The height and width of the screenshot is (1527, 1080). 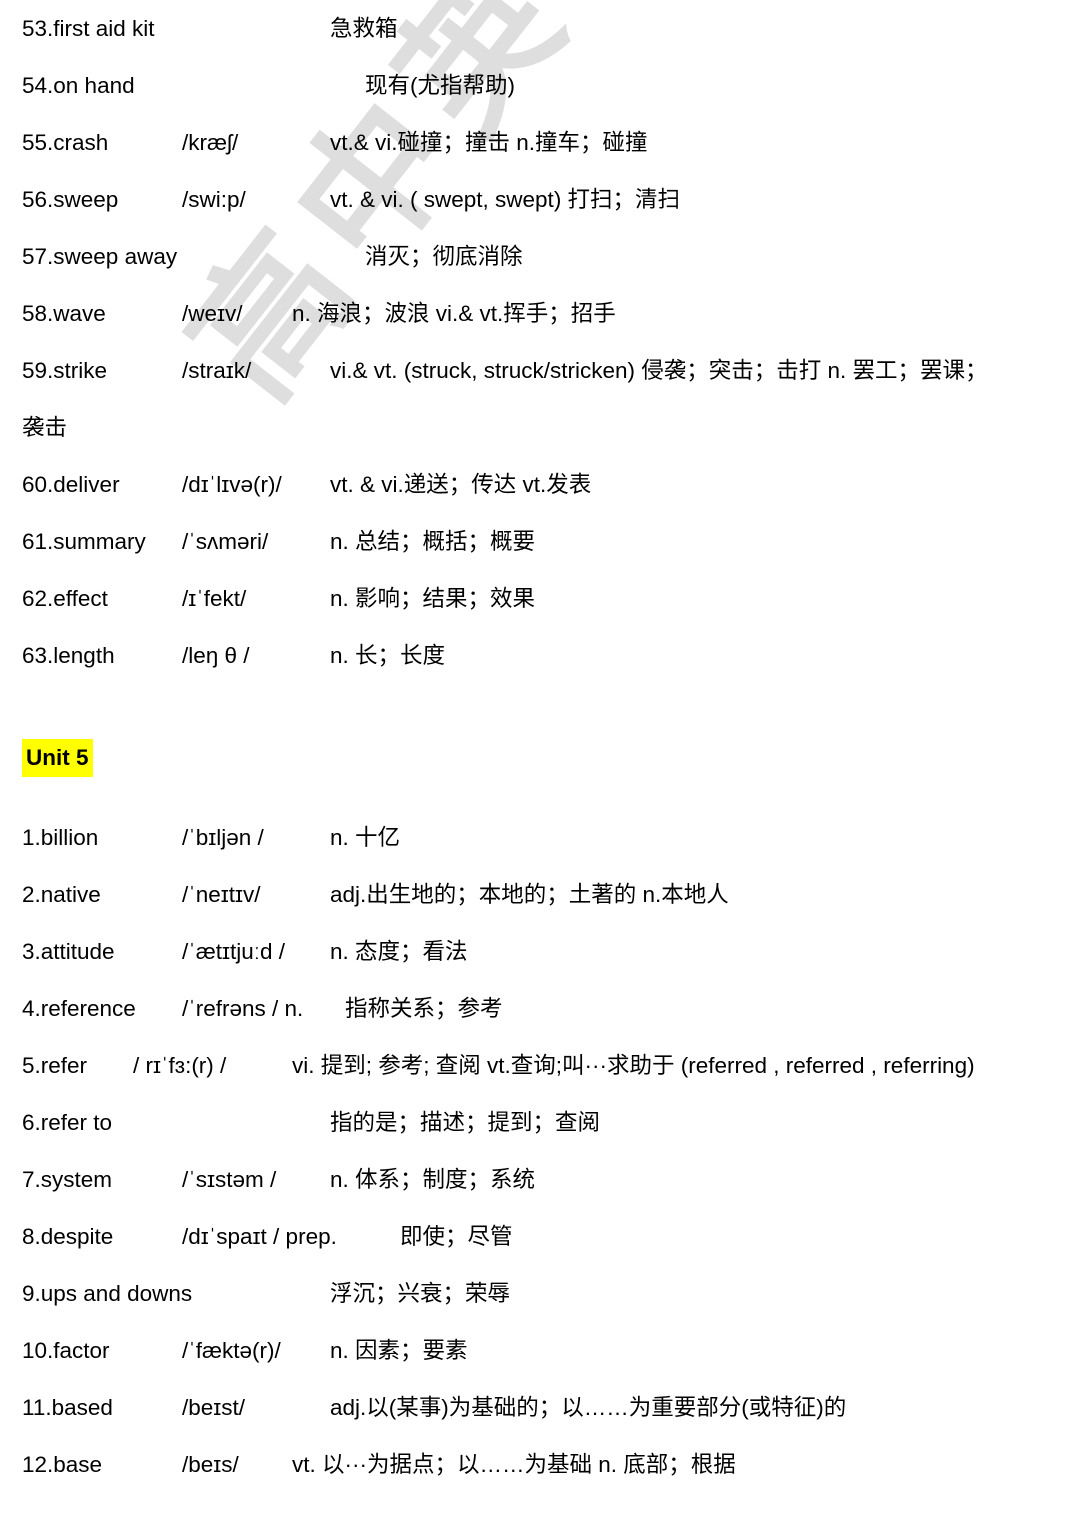 I want to click on vocab-word: 12.base, so click(x=62, y=1464).